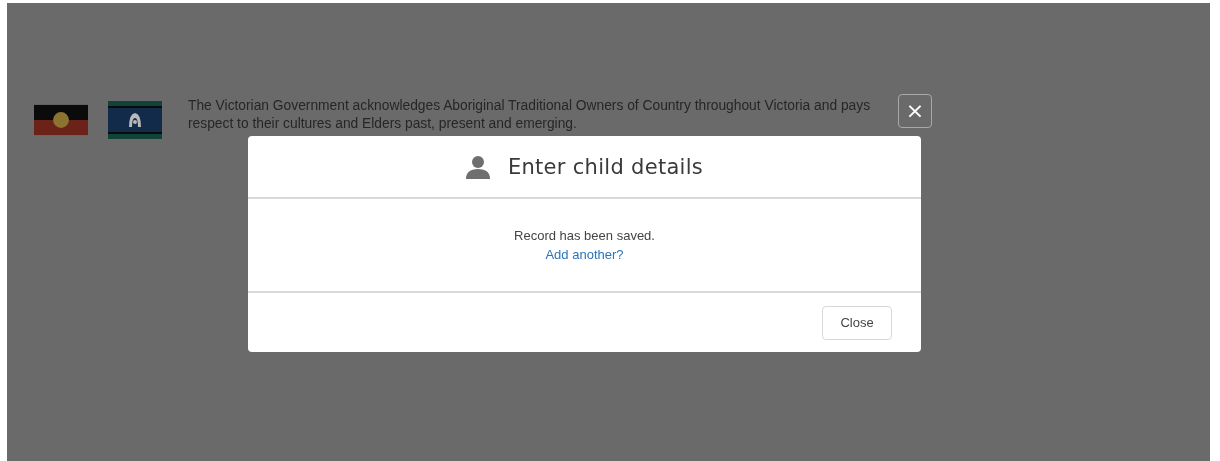 The width and height of the screenshot is (1220, 461). Describe the element at coordinates (530, 115) in the screenshot. I see `acknowledgement-text: The Victorian Government acknowledges Aboriginal Traditional Owners of Country throughout Victoria and pays respect to their cultures and Elders past, present and emerging.` at that location.